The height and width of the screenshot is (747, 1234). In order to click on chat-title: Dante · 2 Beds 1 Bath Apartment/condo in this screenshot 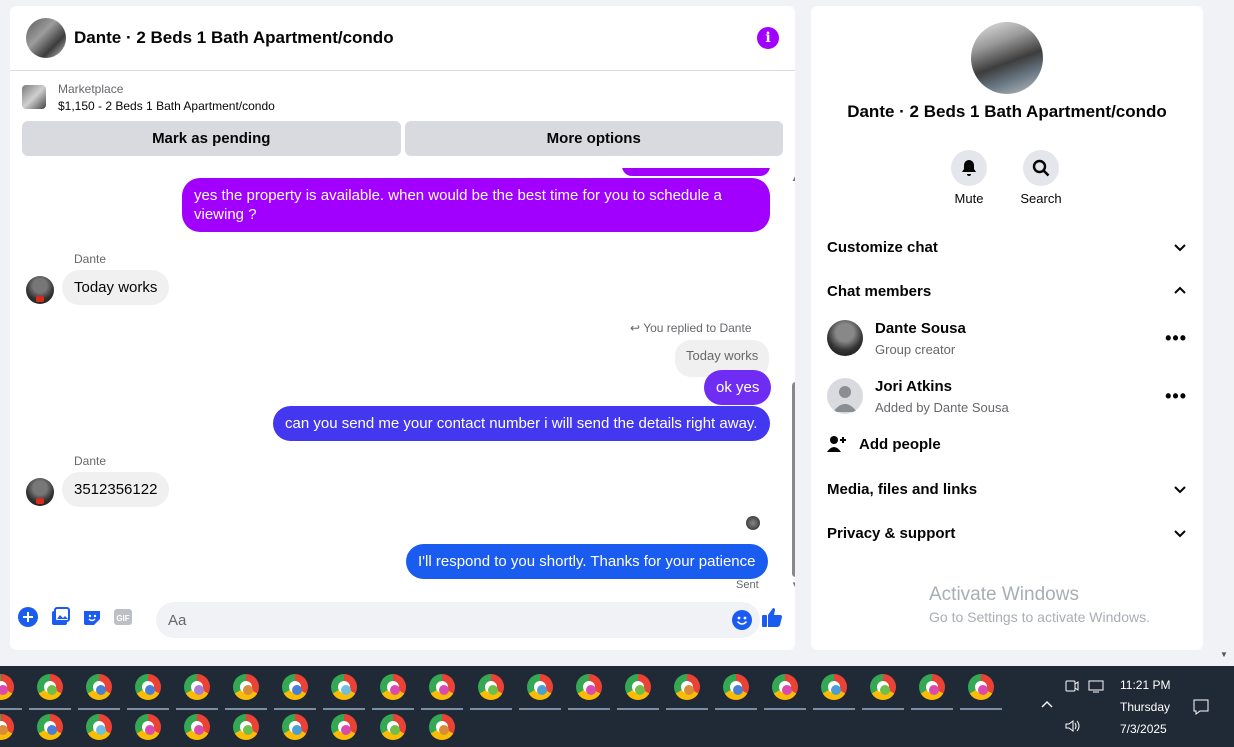, I will do `click(415, 38)`.